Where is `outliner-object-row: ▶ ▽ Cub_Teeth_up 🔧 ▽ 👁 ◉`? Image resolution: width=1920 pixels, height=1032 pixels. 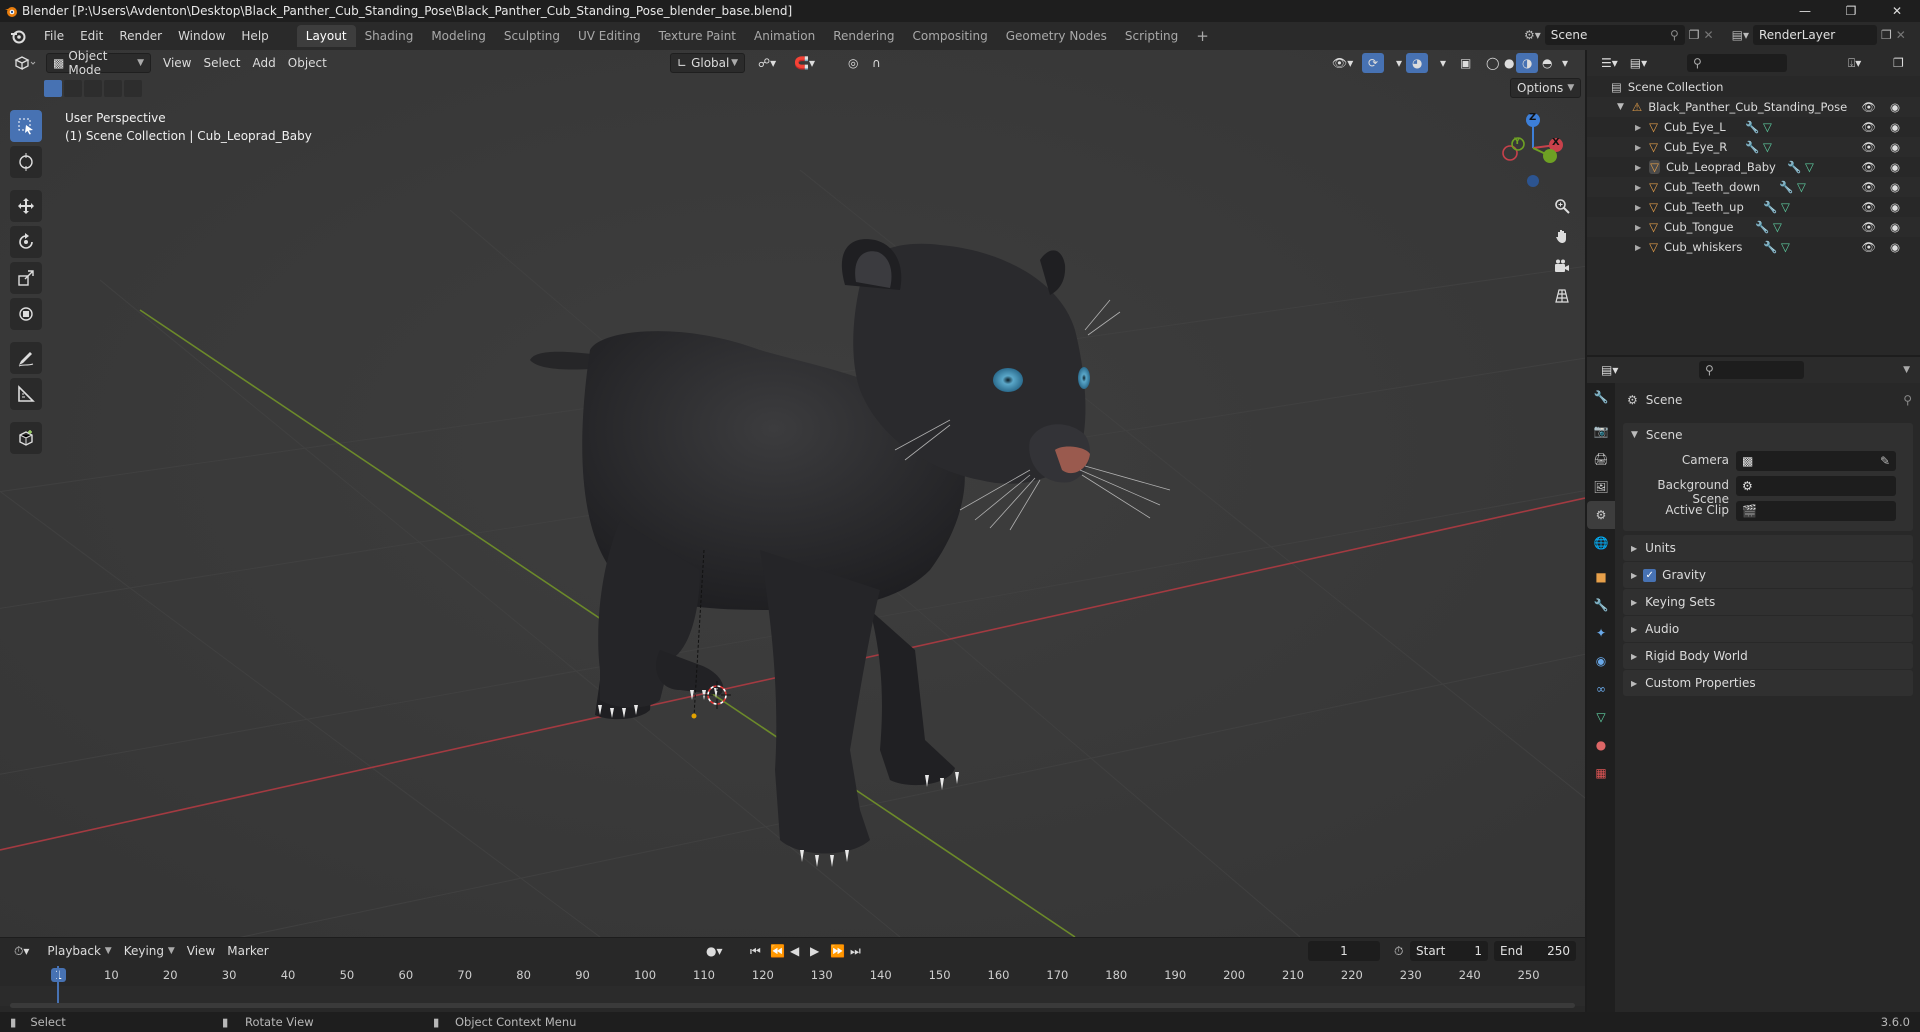
outliner-object-row: ▶ ▽ Cub_Teeth_up 🔧 ▽ 👁 ◉ is located at coordinates (1753, 207).